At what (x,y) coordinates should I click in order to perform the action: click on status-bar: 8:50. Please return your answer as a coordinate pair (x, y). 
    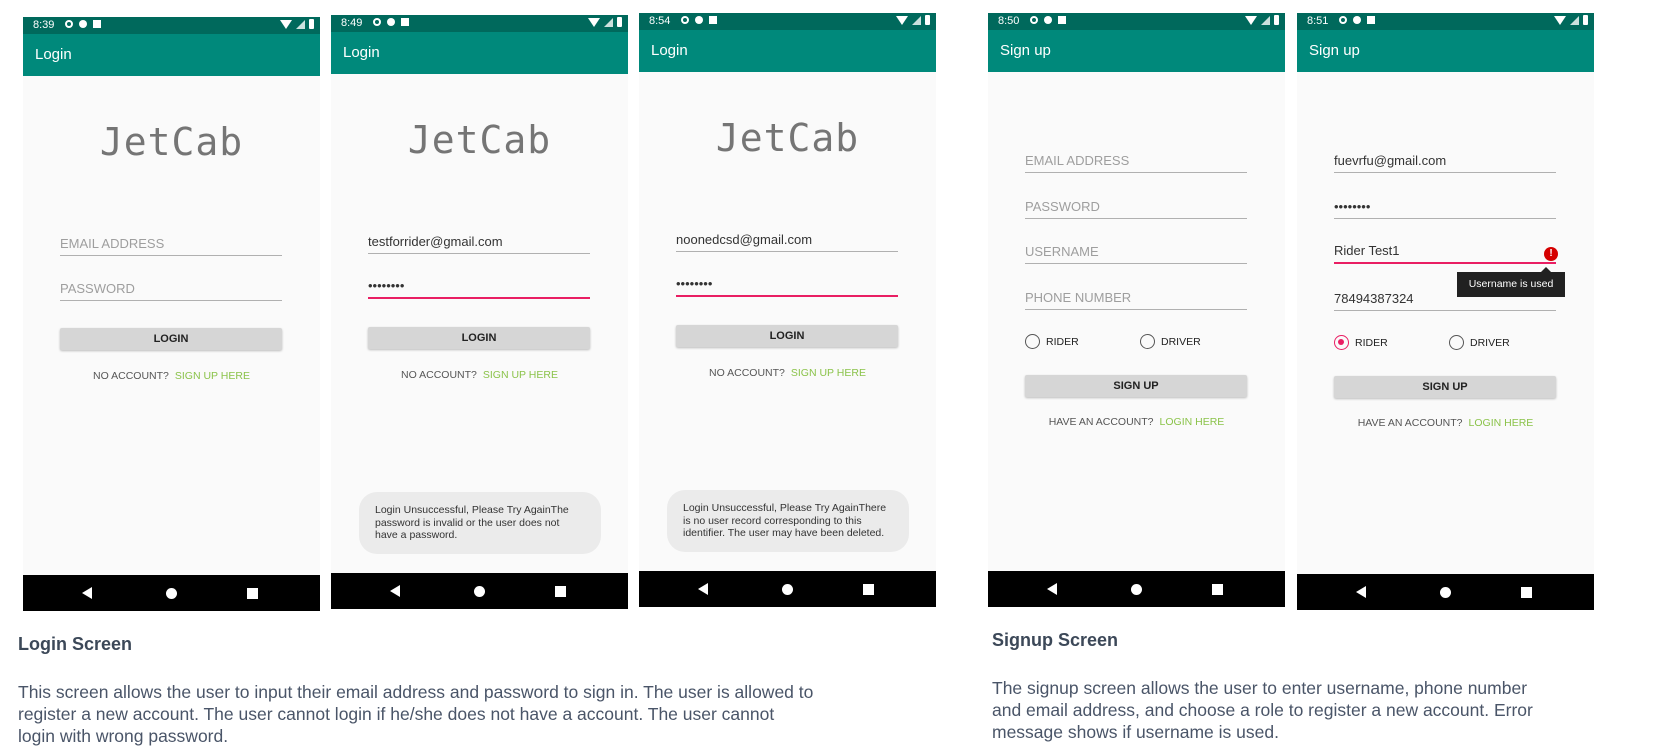
    Looking at the image, I should click on (1136, 21).